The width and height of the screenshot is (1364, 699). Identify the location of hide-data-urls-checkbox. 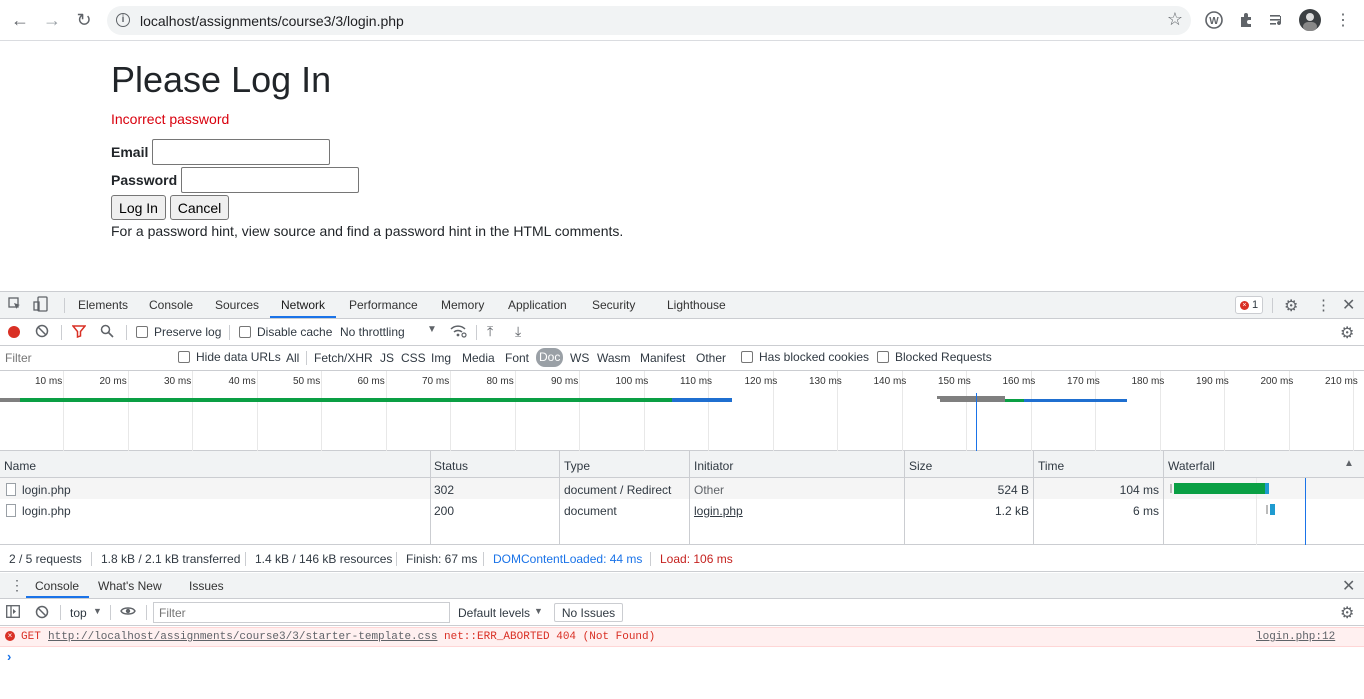
(184, 357).